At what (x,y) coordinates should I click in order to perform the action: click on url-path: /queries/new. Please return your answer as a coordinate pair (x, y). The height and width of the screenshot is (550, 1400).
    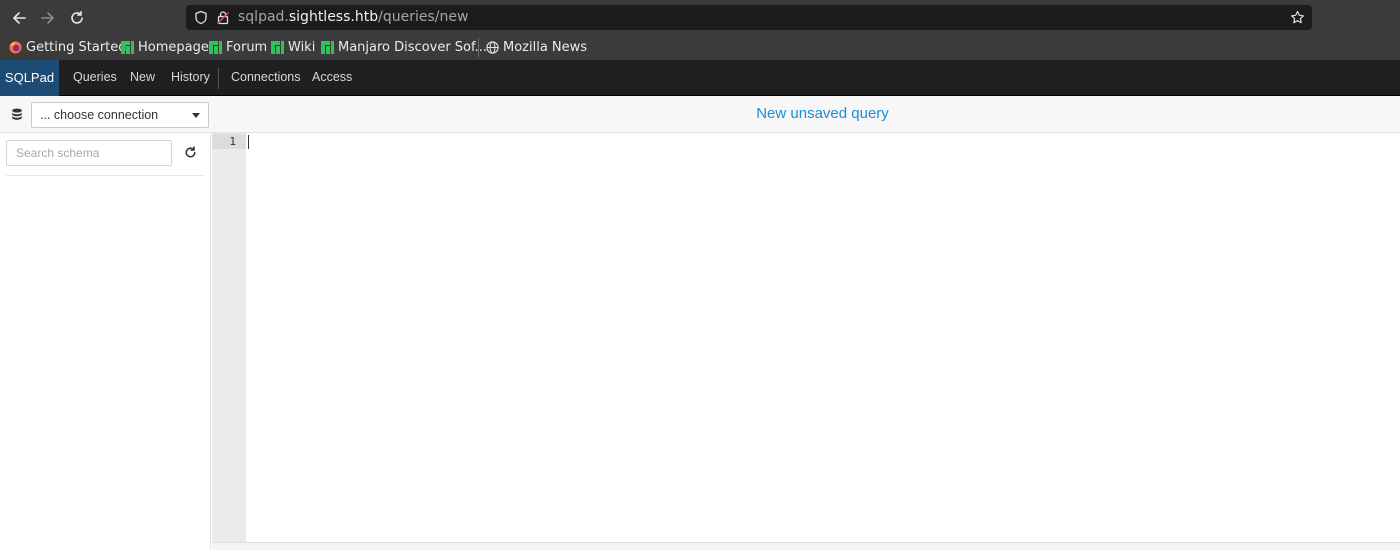
    Looking at the image, I should click on (423, 17).